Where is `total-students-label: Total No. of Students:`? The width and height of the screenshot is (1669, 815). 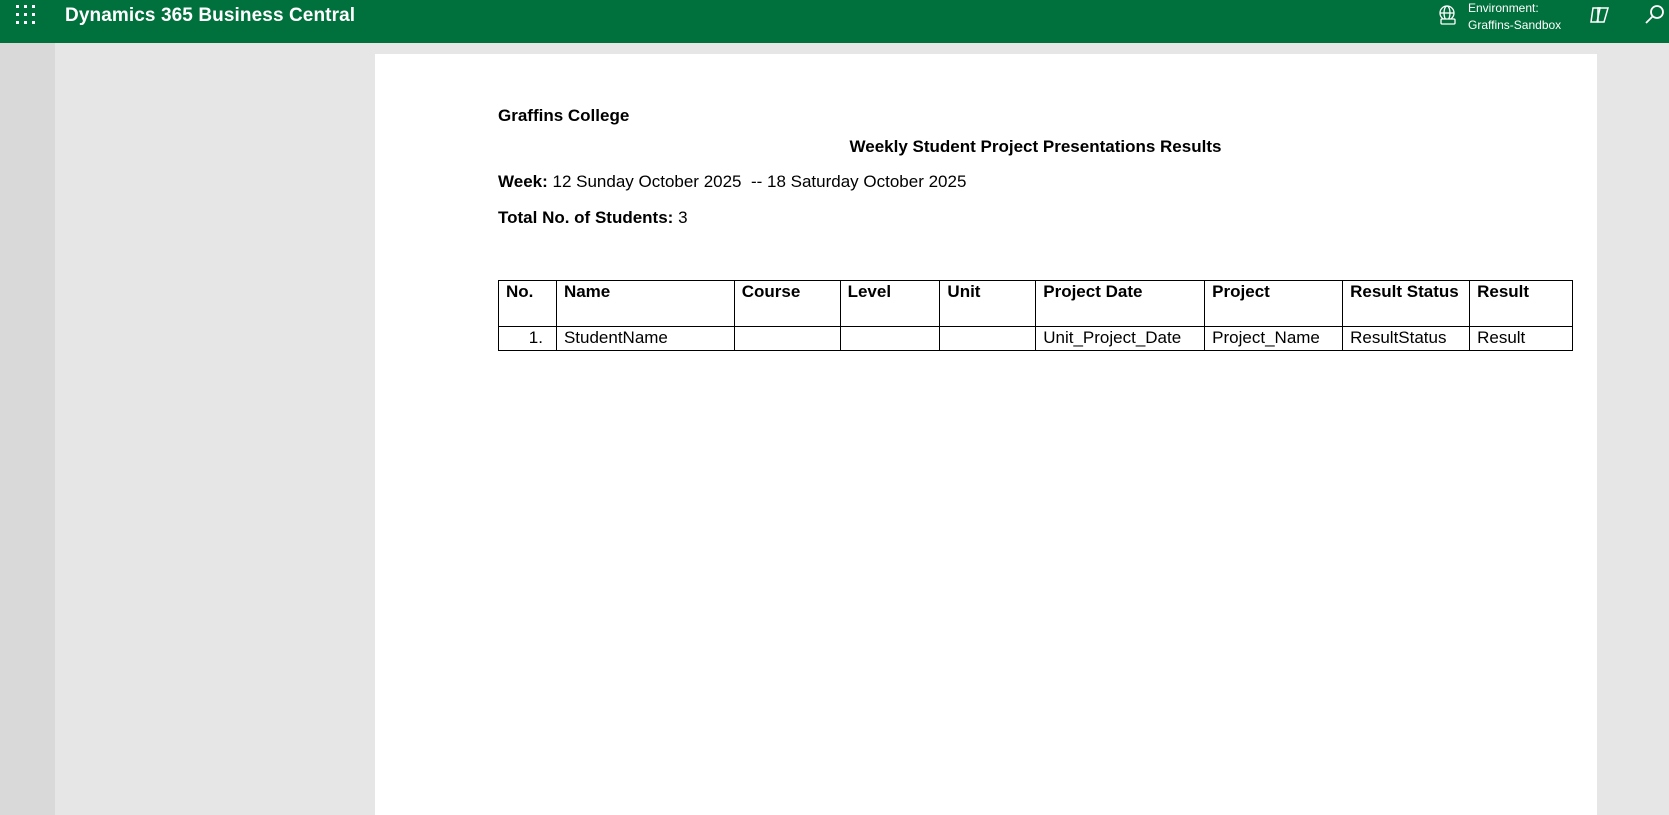 total-students-label: Total No. of Students: is located at coordinates (586, 217).